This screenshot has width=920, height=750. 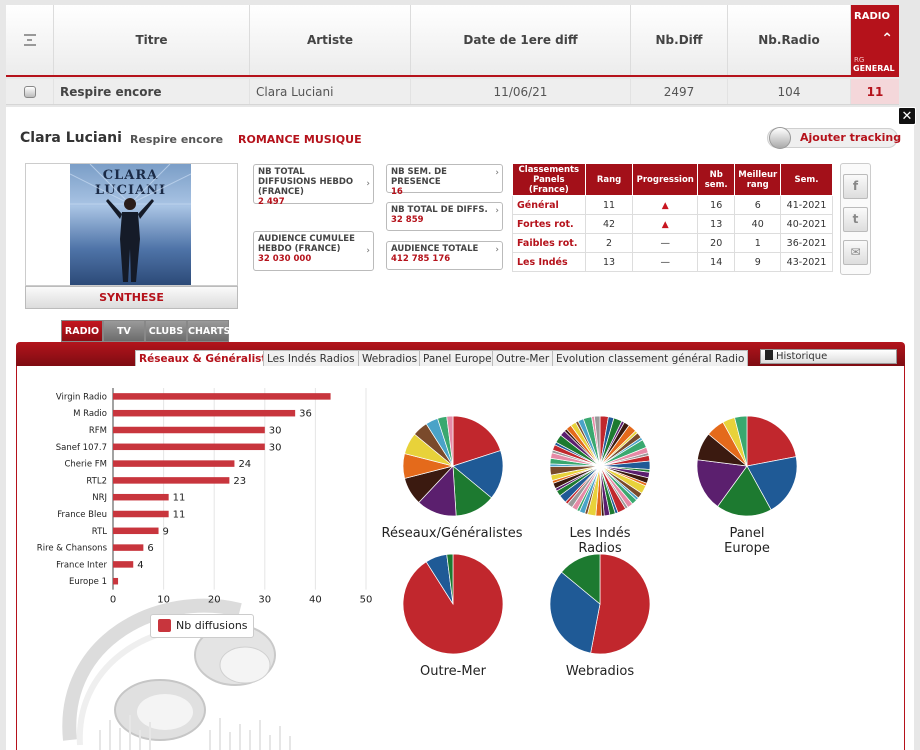 I want to click on close-icon: ✕, so click(x=907, y=116).